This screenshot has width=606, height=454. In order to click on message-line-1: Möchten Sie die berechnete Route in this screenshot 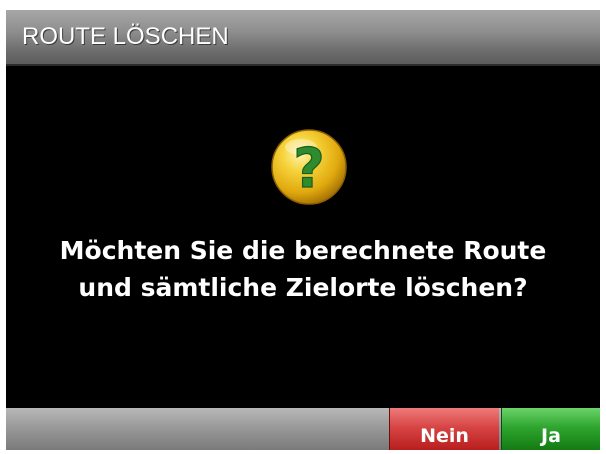, I will do `click(303, 250)`.